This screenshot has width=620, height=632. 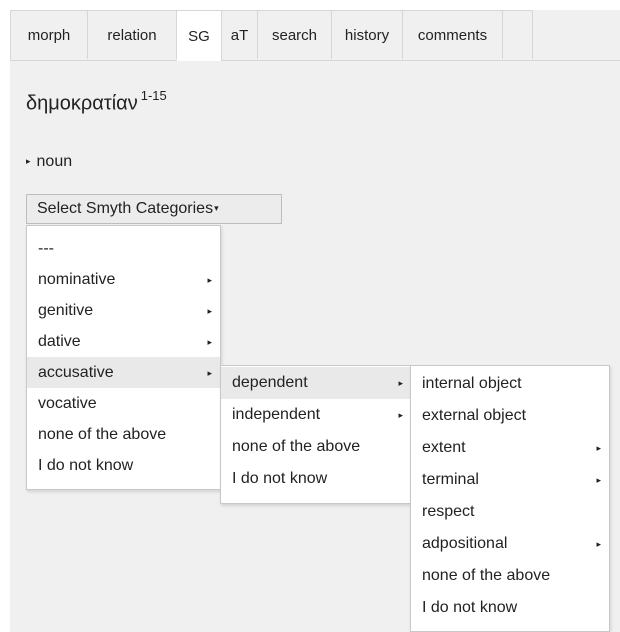 What do you see at coordinates (240, 34) in the screenshot?
I see `tab-at: aT` at bounding box center [240, 34].